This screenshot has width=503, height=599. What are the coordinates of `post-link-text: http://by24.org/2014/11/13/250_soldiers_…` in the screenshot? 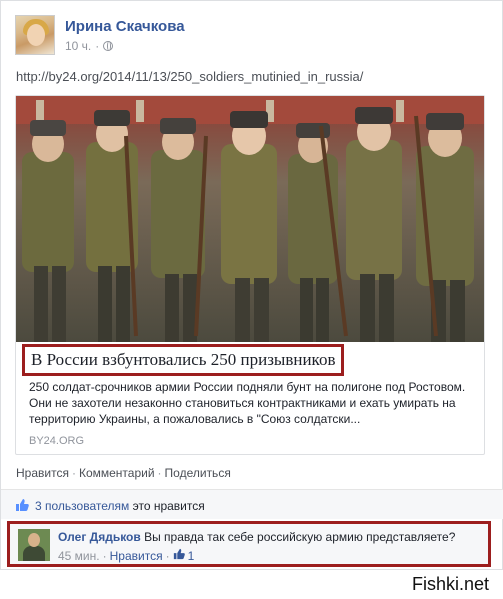 It's located at (189, 76).